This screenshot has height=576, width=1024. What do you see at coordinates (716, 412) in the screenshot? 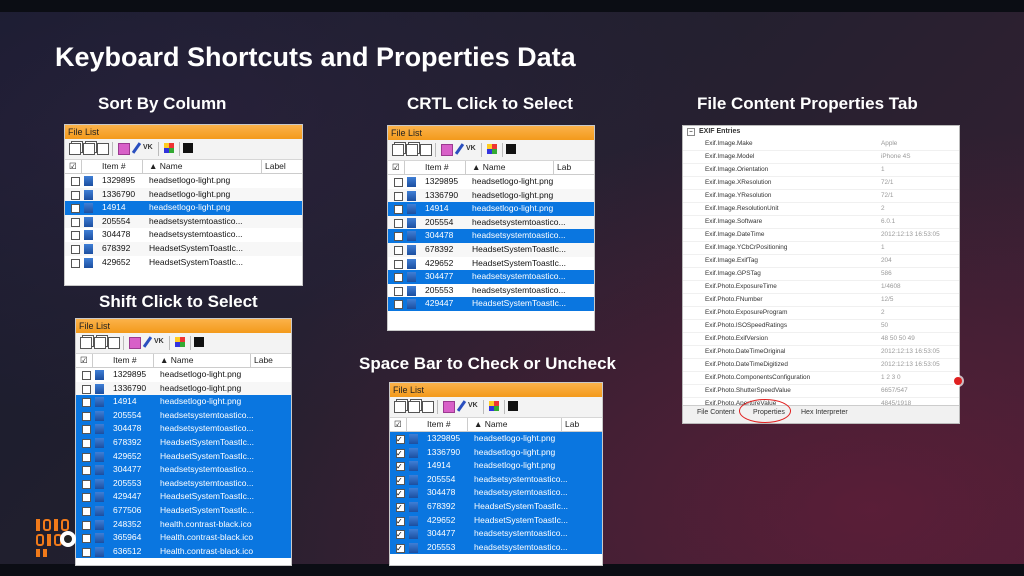
I see `tab-file-content: File Content` at bounding box center [716, 412].